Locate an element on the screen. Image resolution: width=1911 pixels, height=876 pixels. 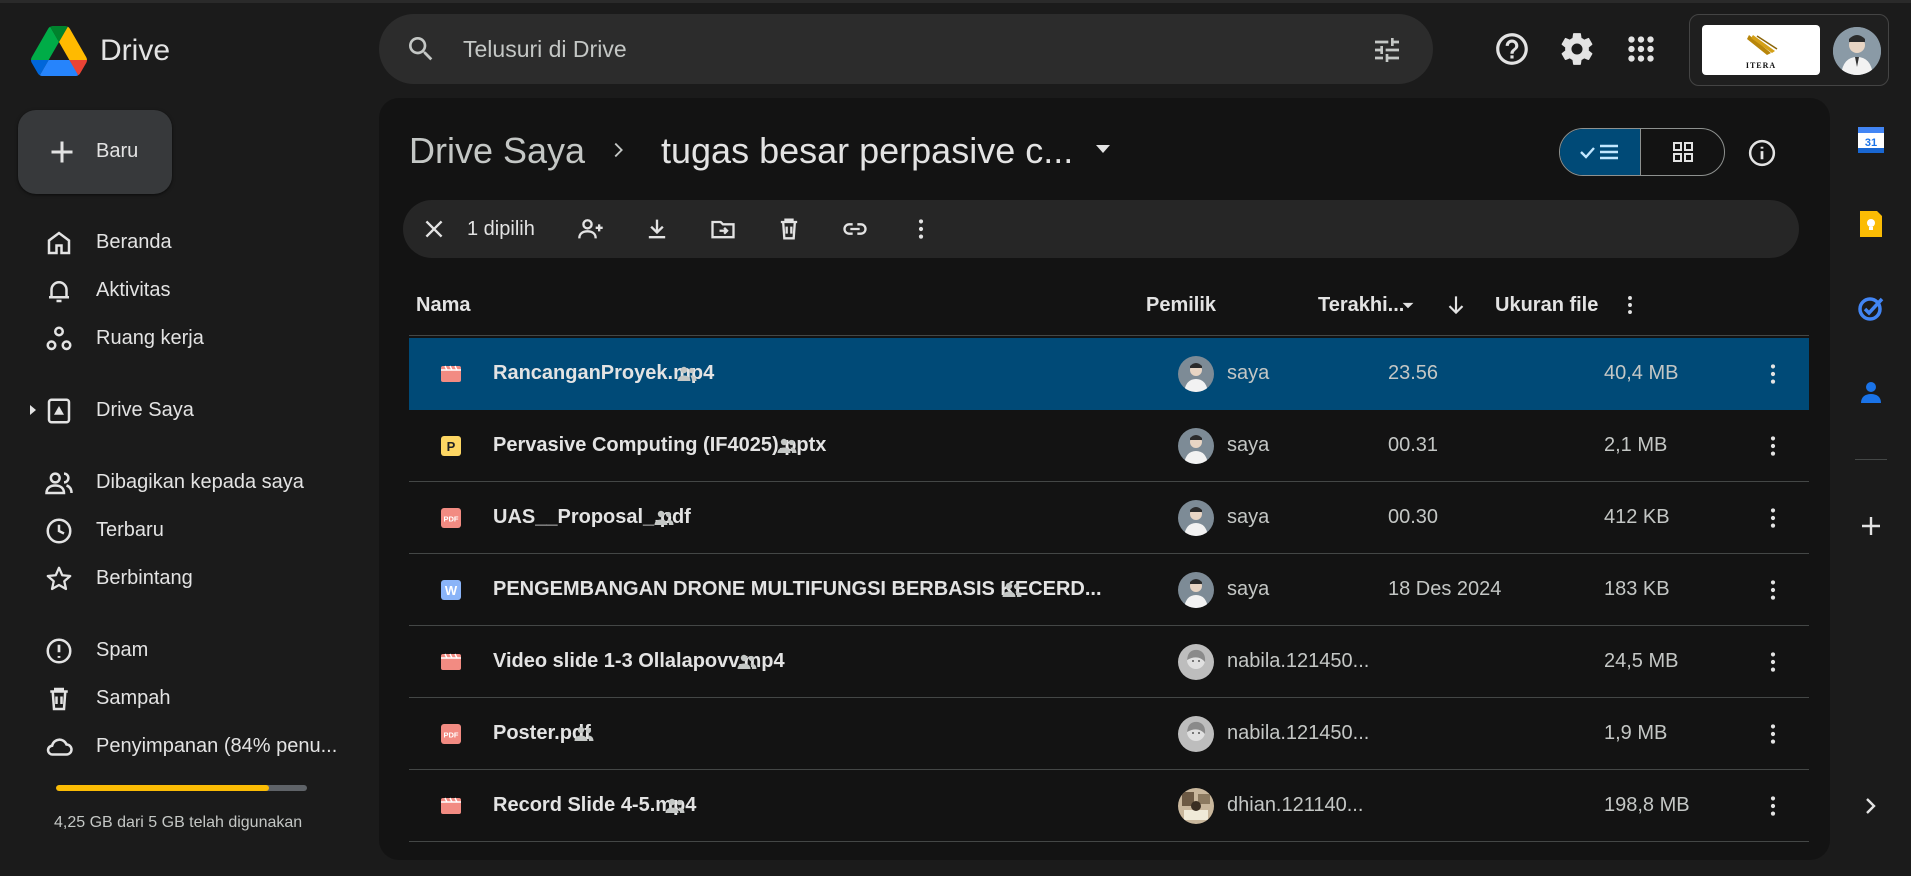
download-icon is located at coordinates (657, 229).